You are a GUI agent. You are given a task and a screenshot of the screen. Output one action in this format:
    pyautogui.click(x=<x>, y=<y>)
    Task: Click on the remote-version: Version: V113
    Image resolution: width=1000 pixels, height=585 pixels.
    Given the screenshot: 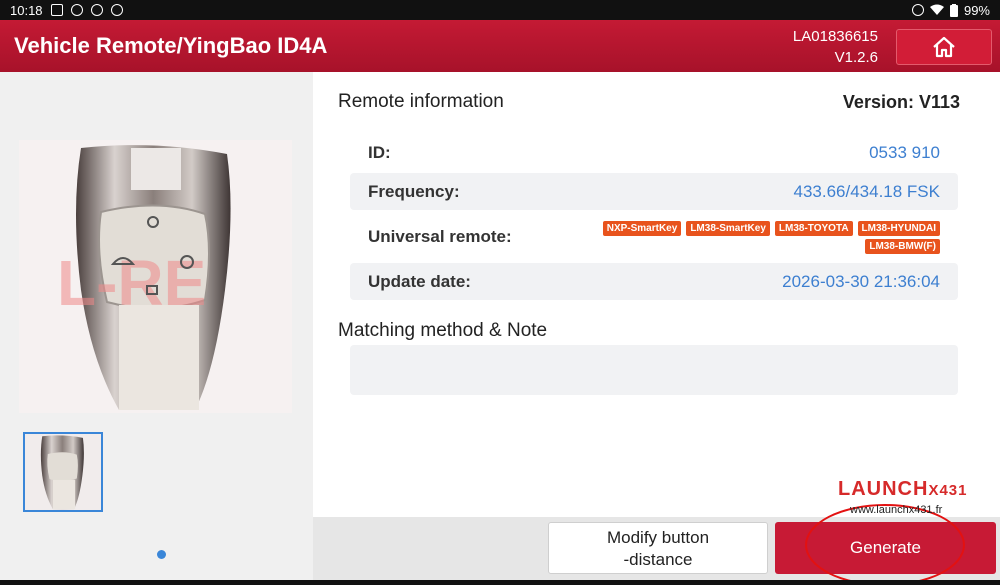 What is the action you would take?
    pyautogui.click(x=901, y=102)
    